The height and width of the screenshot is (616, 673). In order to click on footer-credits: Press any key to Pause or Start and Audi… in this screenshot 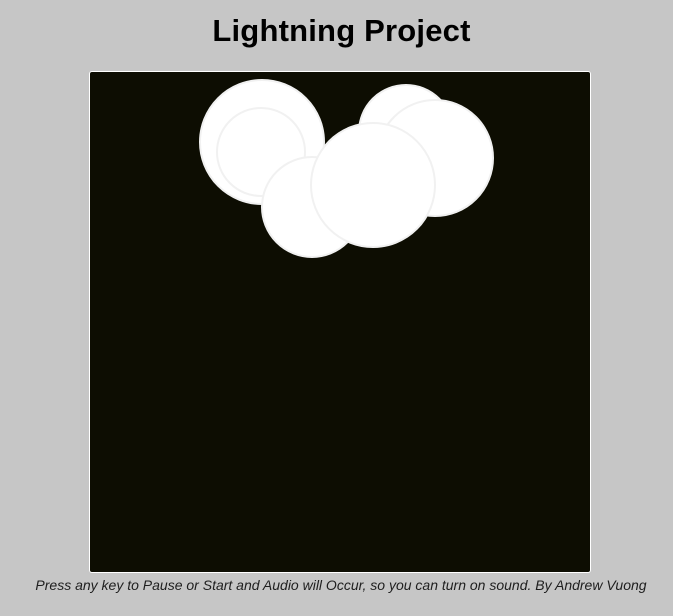, I will do `click(341, 585)`.